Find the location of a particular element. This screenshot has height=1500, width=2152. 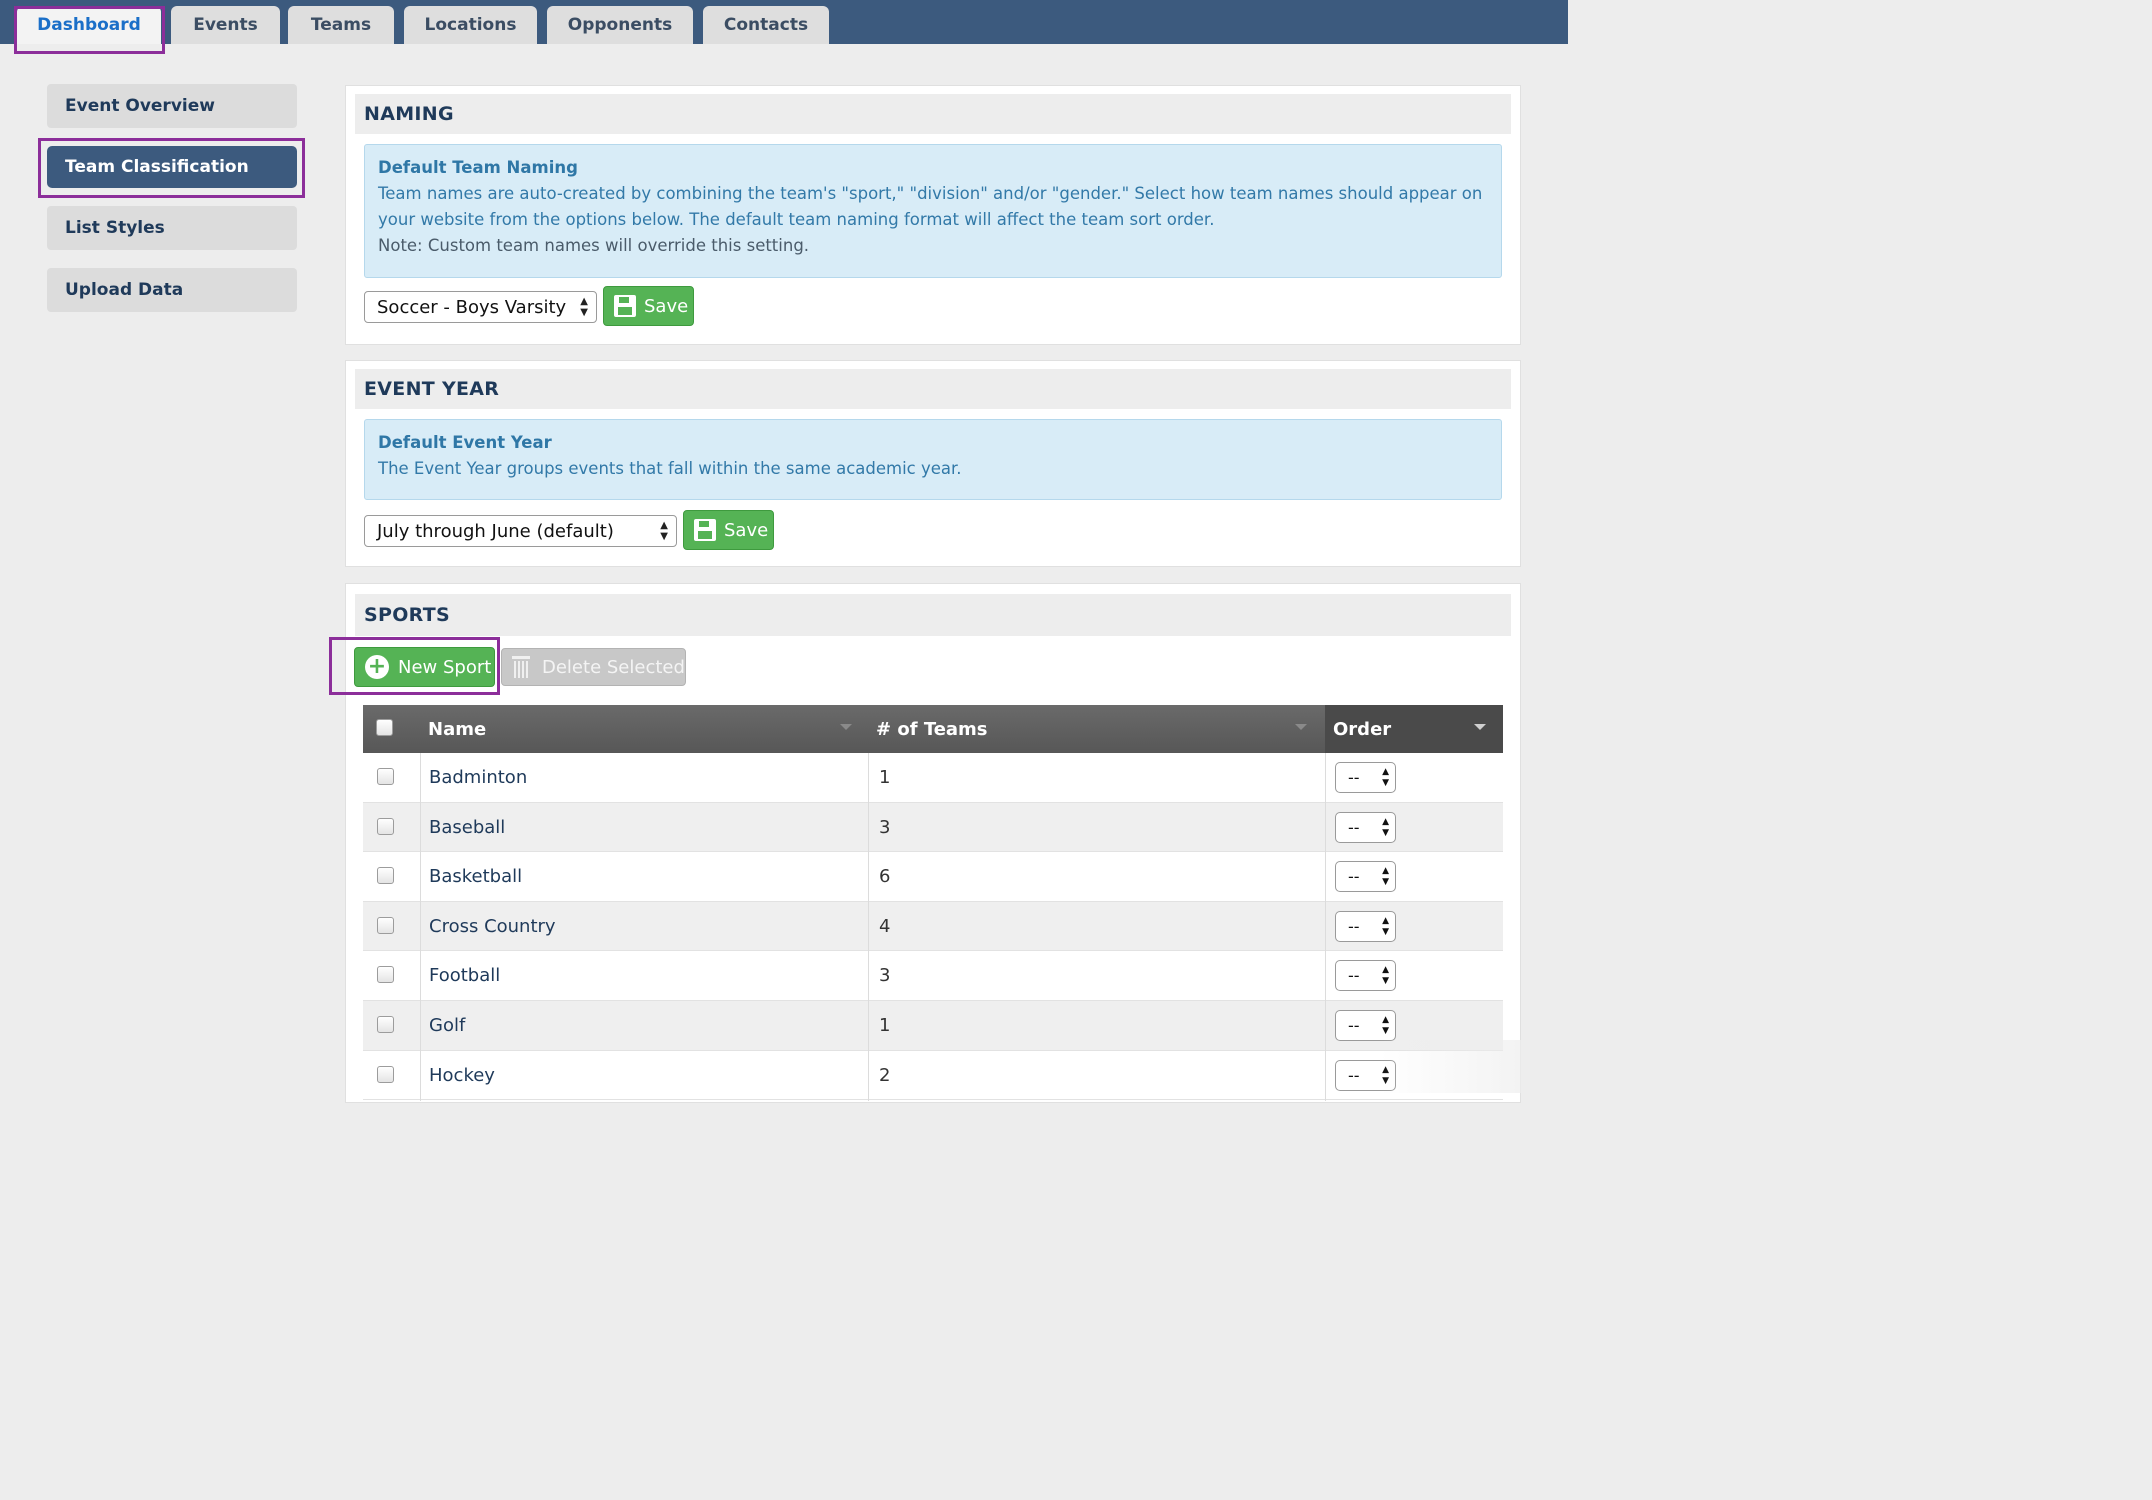

sport-name: Basketball is located at coordinates (475, 876).